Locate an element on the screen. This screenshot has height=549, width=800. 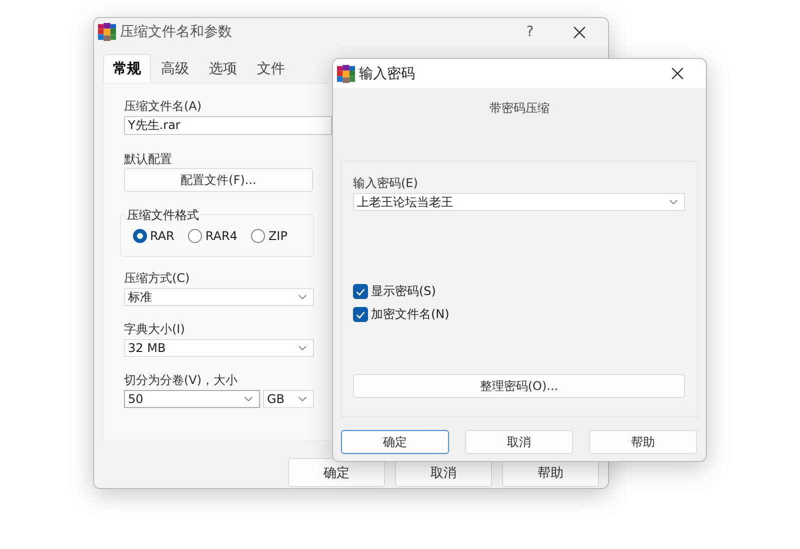
tab: 高级 is located at coordinates (175, 68).